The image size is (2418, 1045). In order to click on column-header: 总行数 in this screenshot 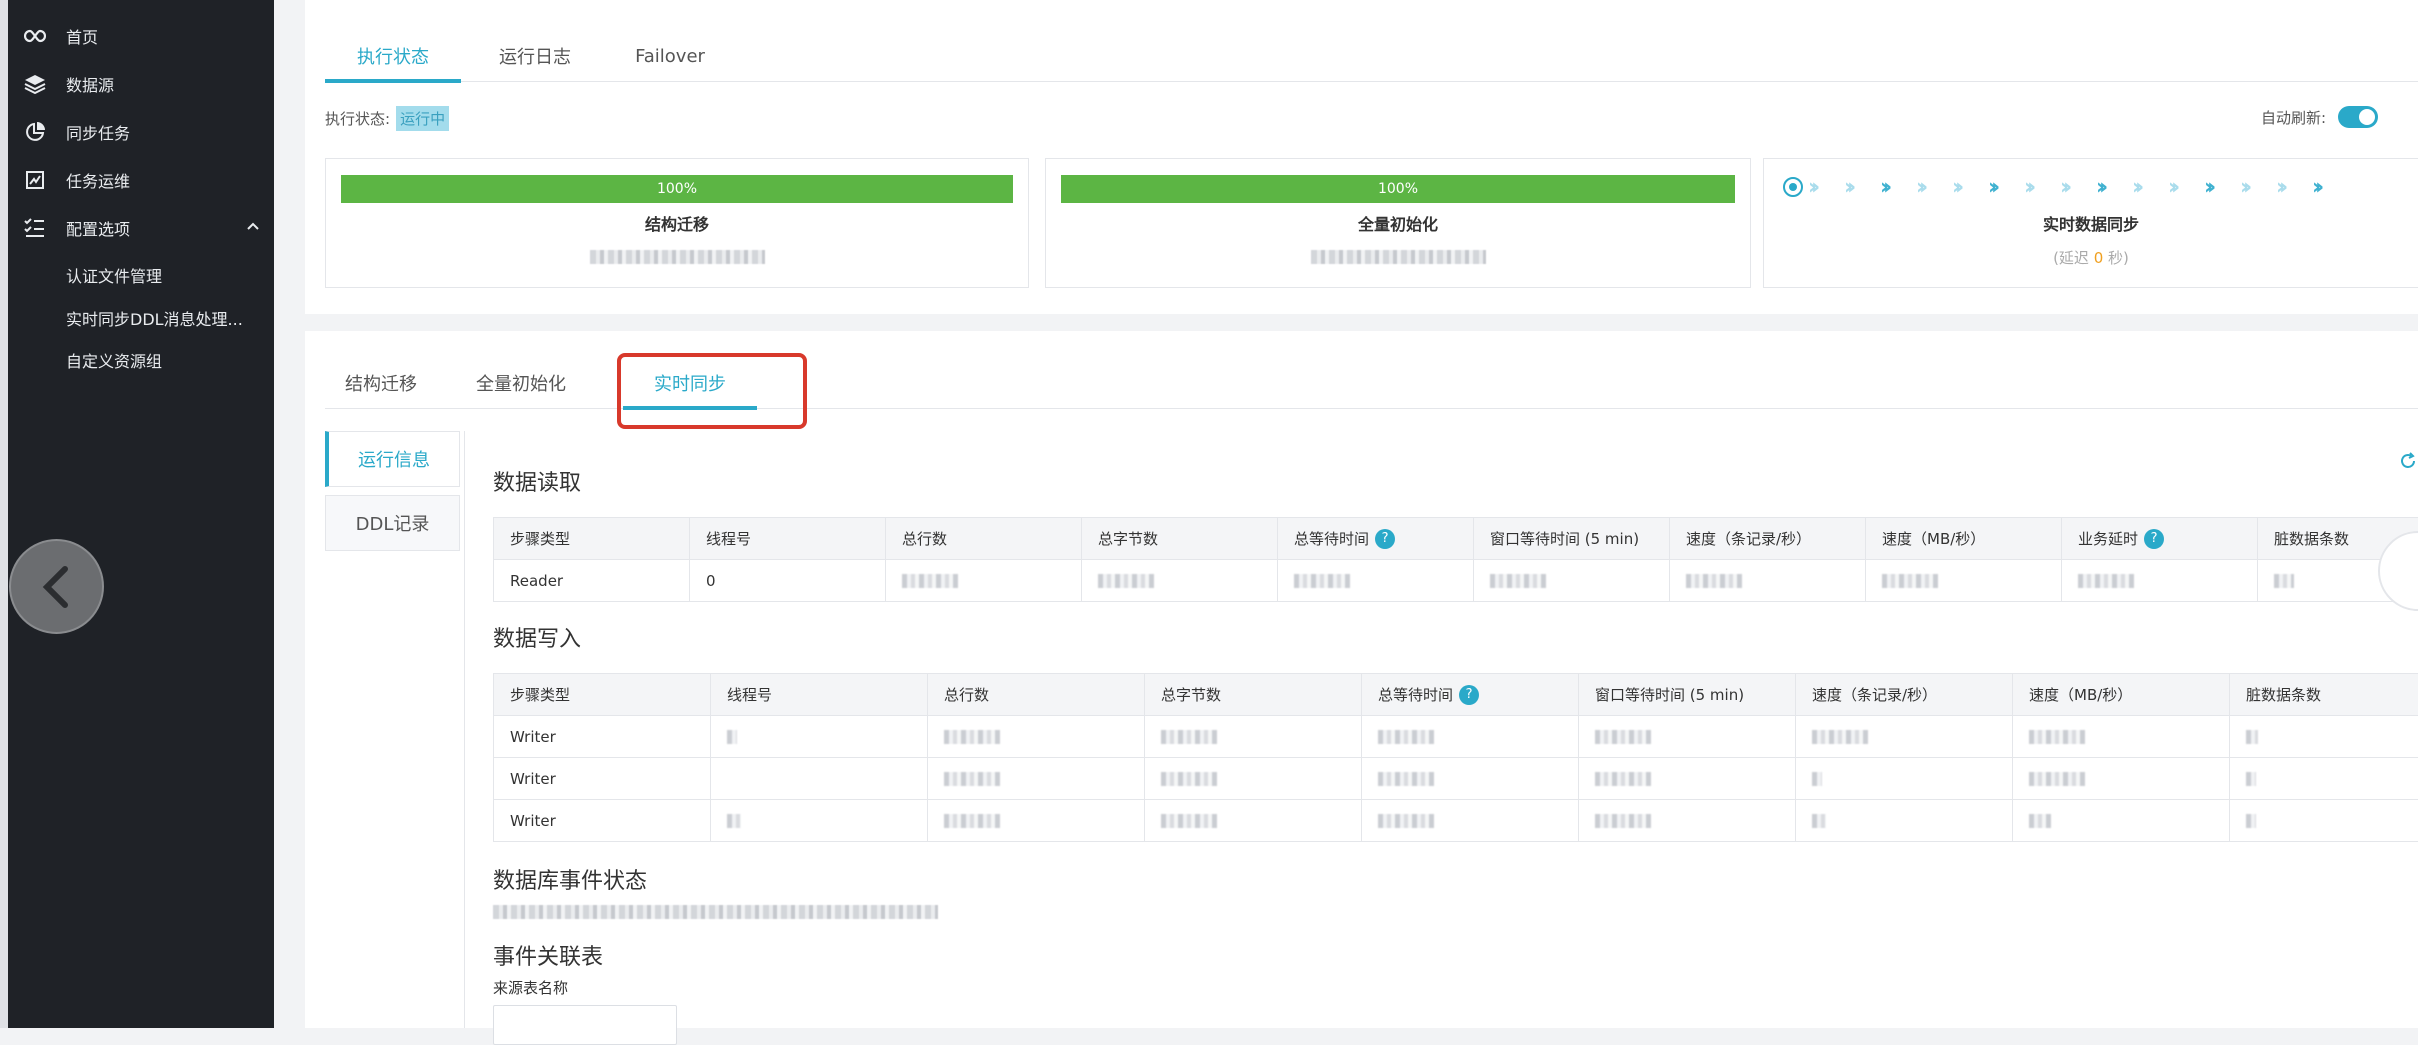, I will do `click(1036, 695)`.